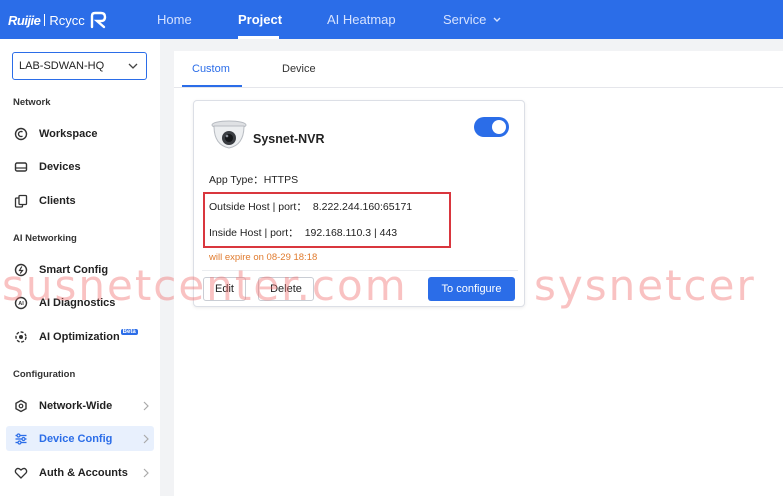 Image resolution: width=783 pixels, height=496 pixels. I want to click on ruijie-logo: Ruijie Rcycc, so click(58, 20).